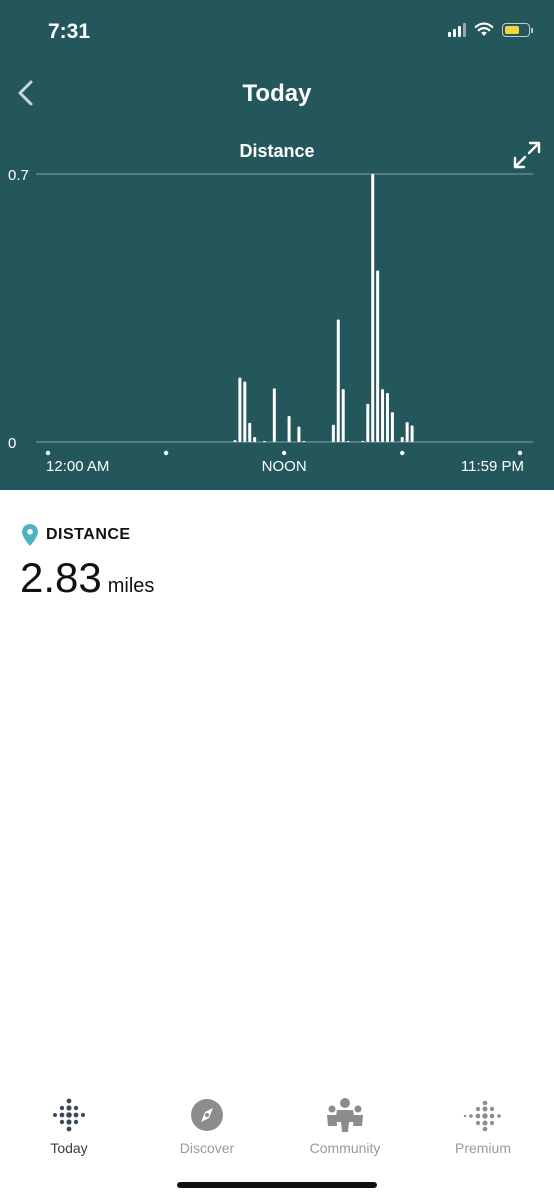  What do you see at coordinates (492, 466) in the screenshot?
I see `x-tick-label: 11:59 PM` at bounding box center [492, 466].